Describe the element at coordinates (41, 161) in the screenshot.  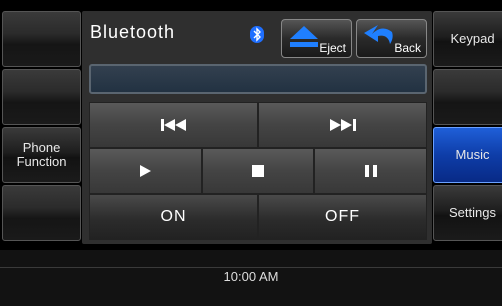
I see `phone-function-label-line2: Function` at that location.